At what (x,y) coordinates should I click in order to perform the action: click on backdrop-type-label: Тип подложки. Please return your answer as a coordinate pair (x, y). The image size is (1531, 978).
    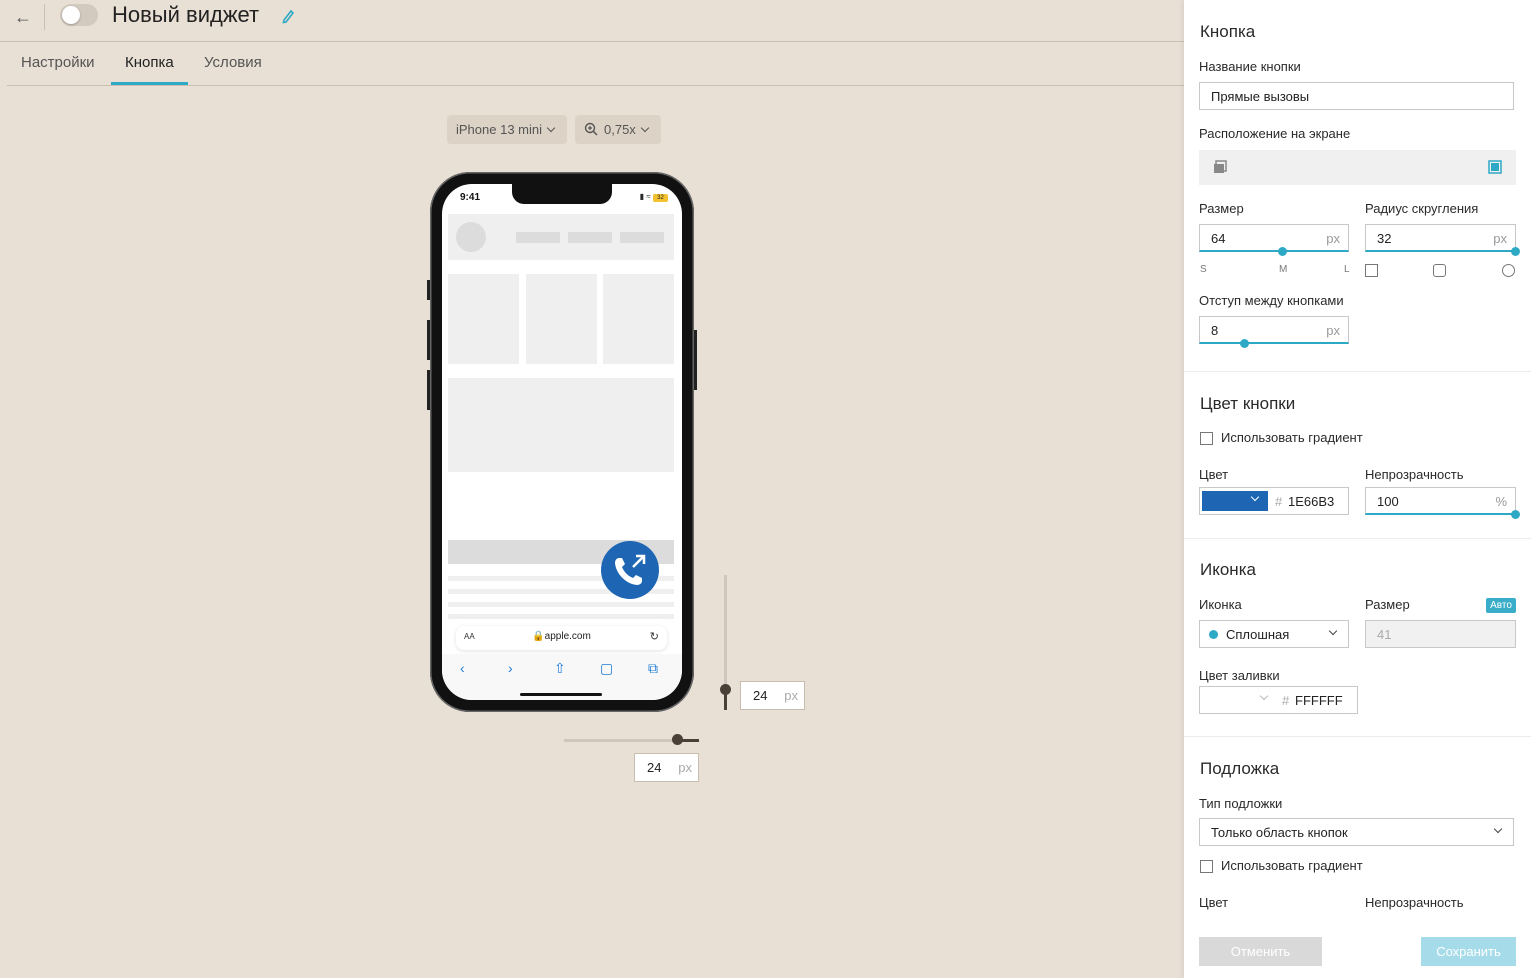
    Looking at the image, I should click on (1241, 803).